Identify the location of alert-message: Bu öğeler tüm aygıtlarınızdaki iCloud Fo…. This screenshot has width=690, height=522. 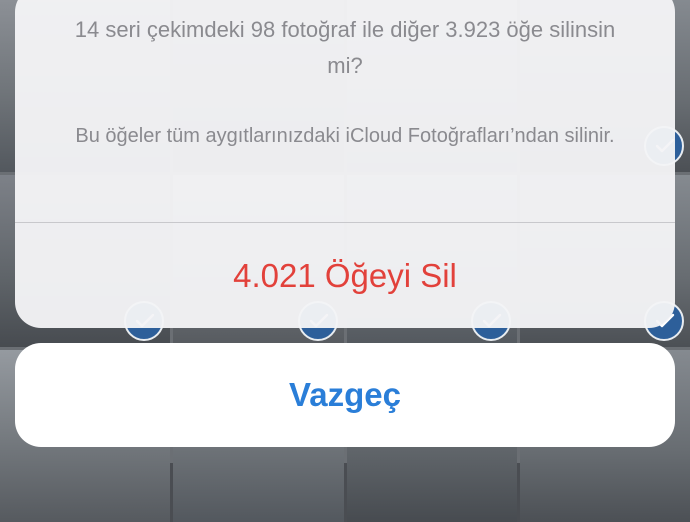
(345, 136).